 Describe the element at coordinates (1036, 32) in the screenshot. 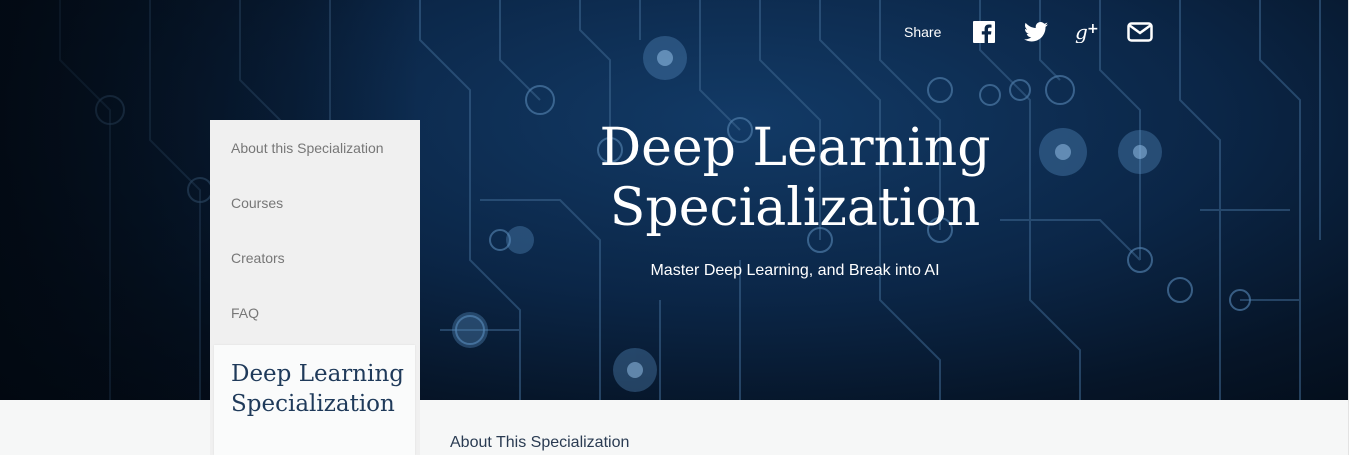

I see `twitter-icon` at that location.